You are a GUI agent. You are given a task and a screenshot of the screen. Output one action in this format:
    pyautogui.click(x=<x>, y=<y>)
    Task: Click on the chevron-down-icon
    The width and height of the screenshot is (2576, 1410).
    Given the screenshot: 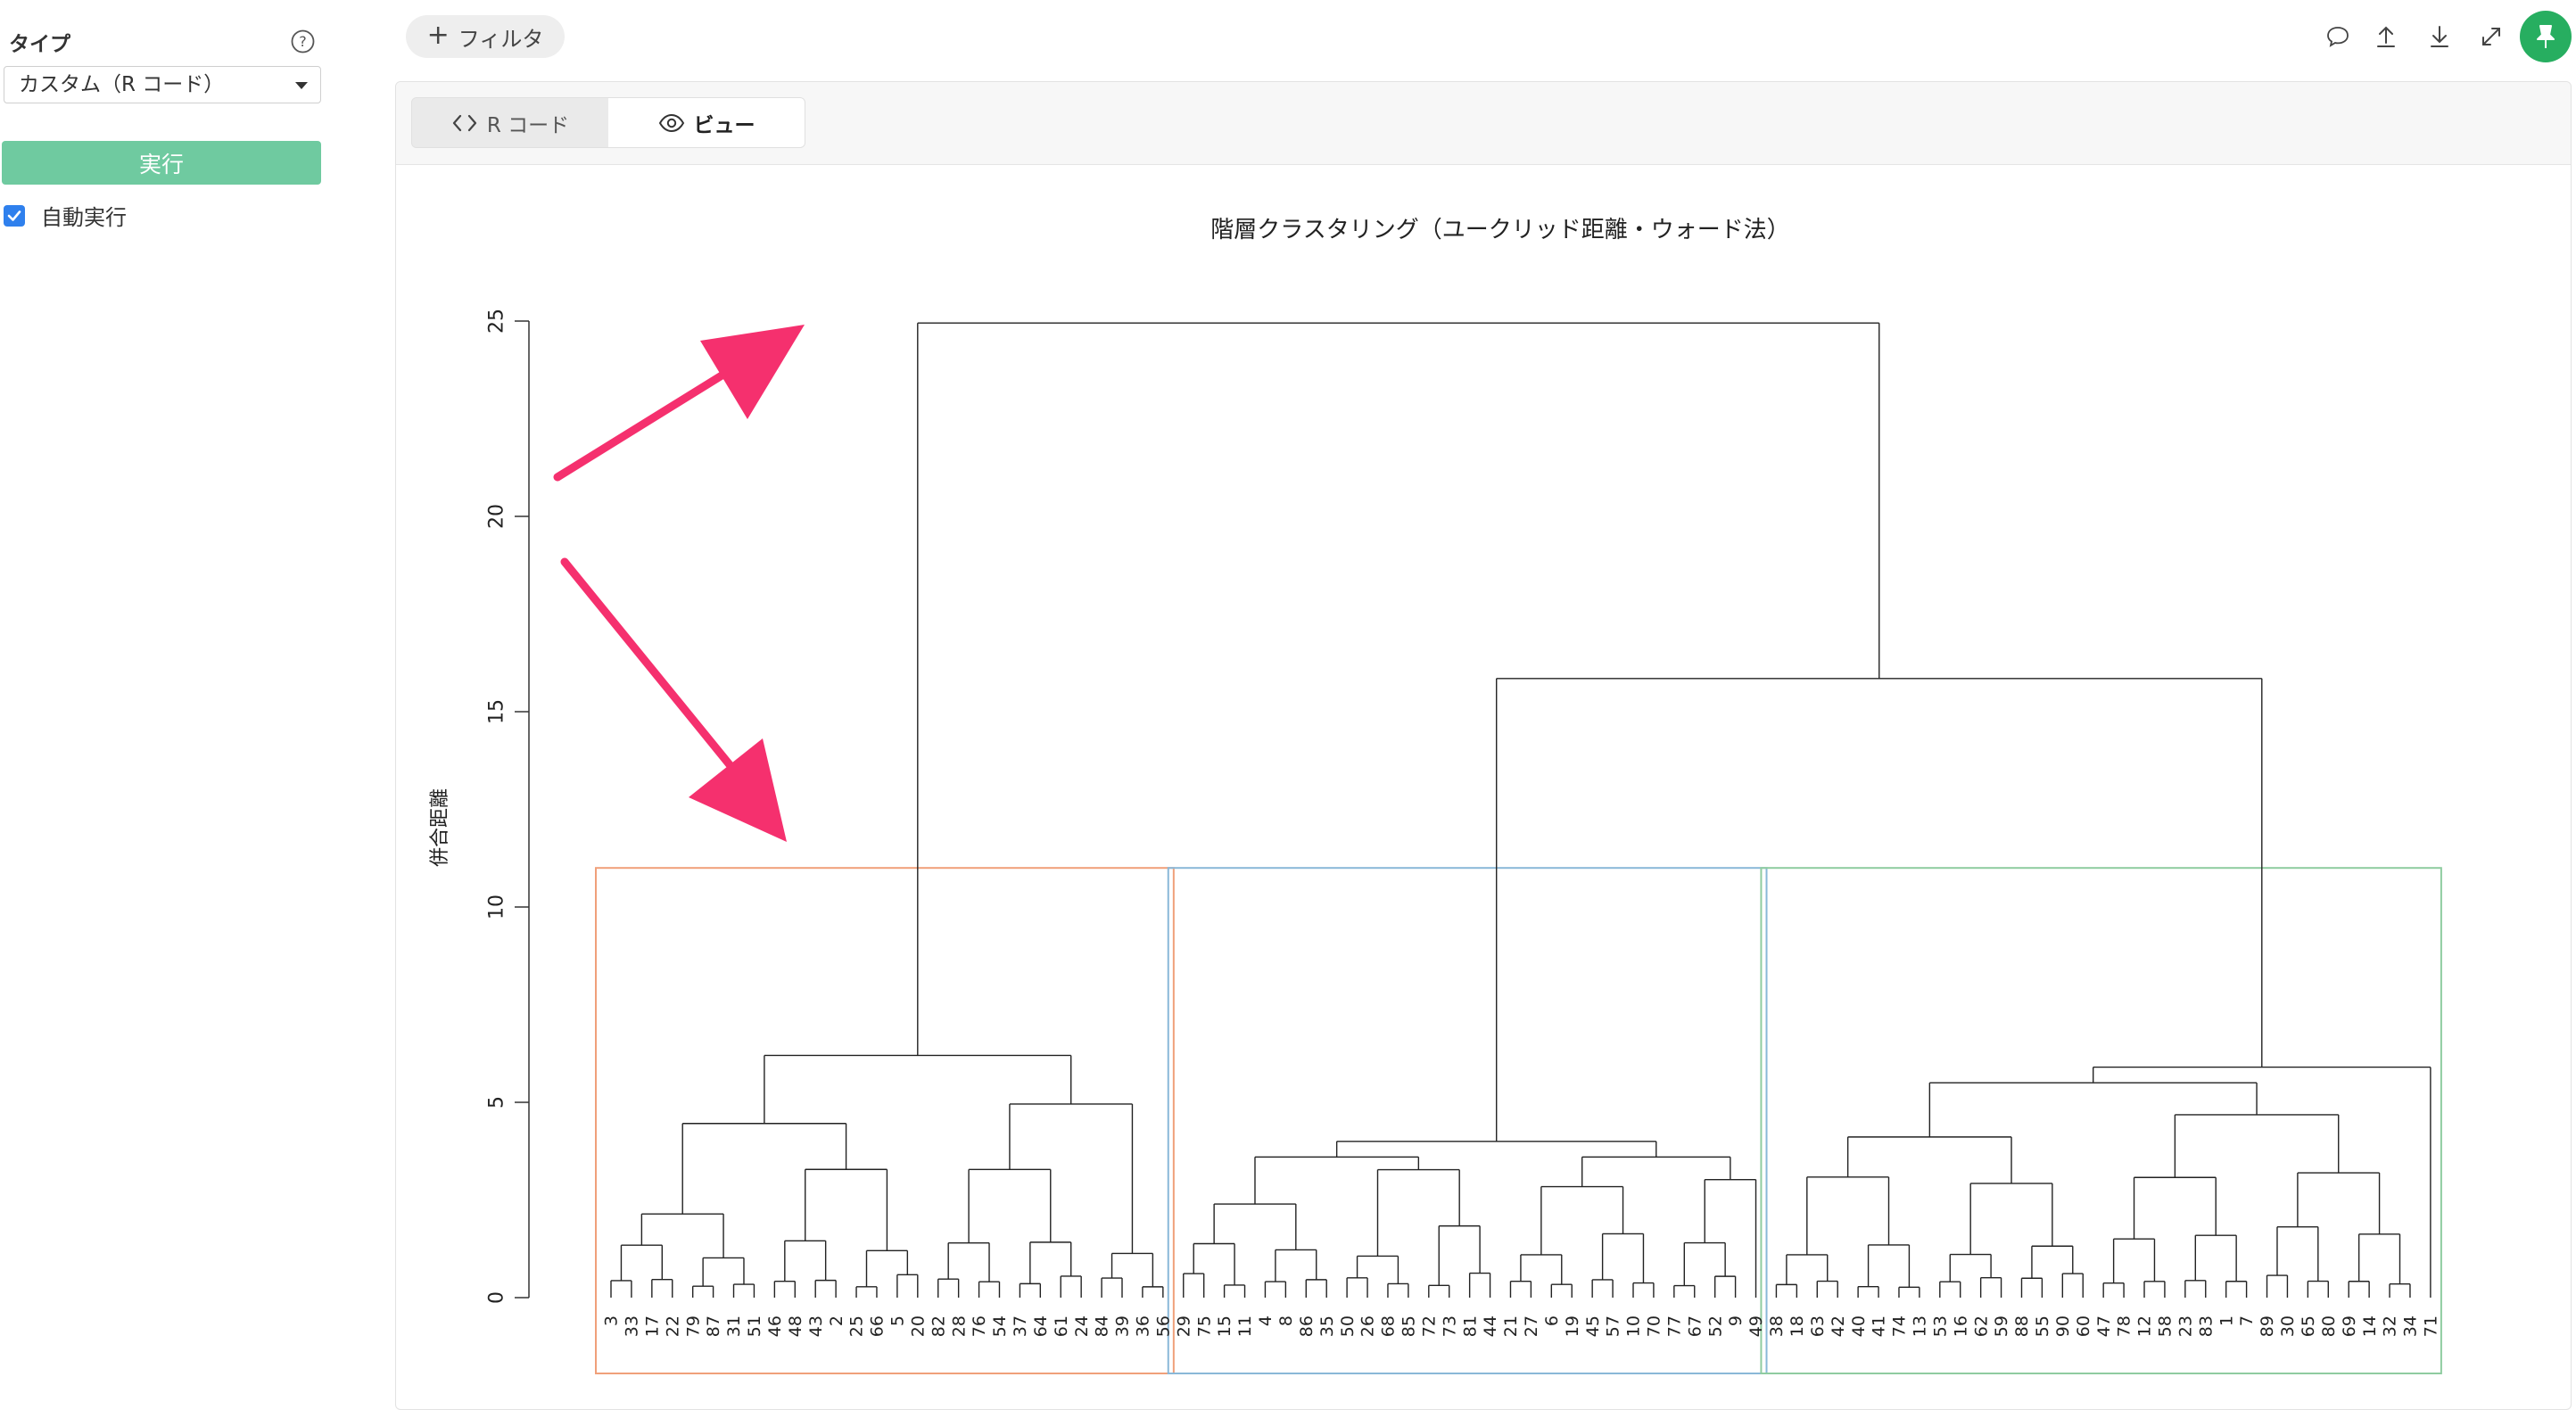 What is the action you would take?
    pyautogui.click(x=301, y=85)
    